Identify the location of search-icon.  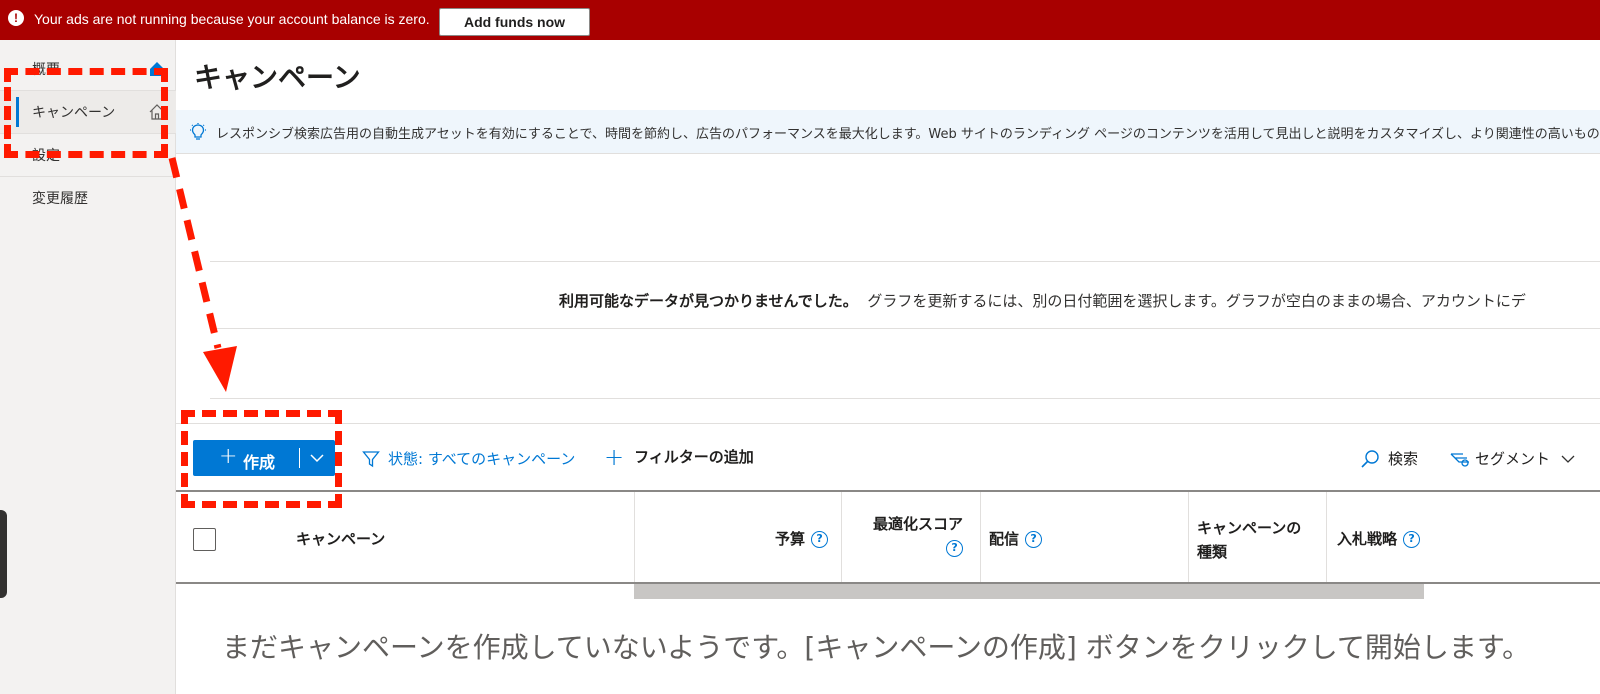
(1370, 458).